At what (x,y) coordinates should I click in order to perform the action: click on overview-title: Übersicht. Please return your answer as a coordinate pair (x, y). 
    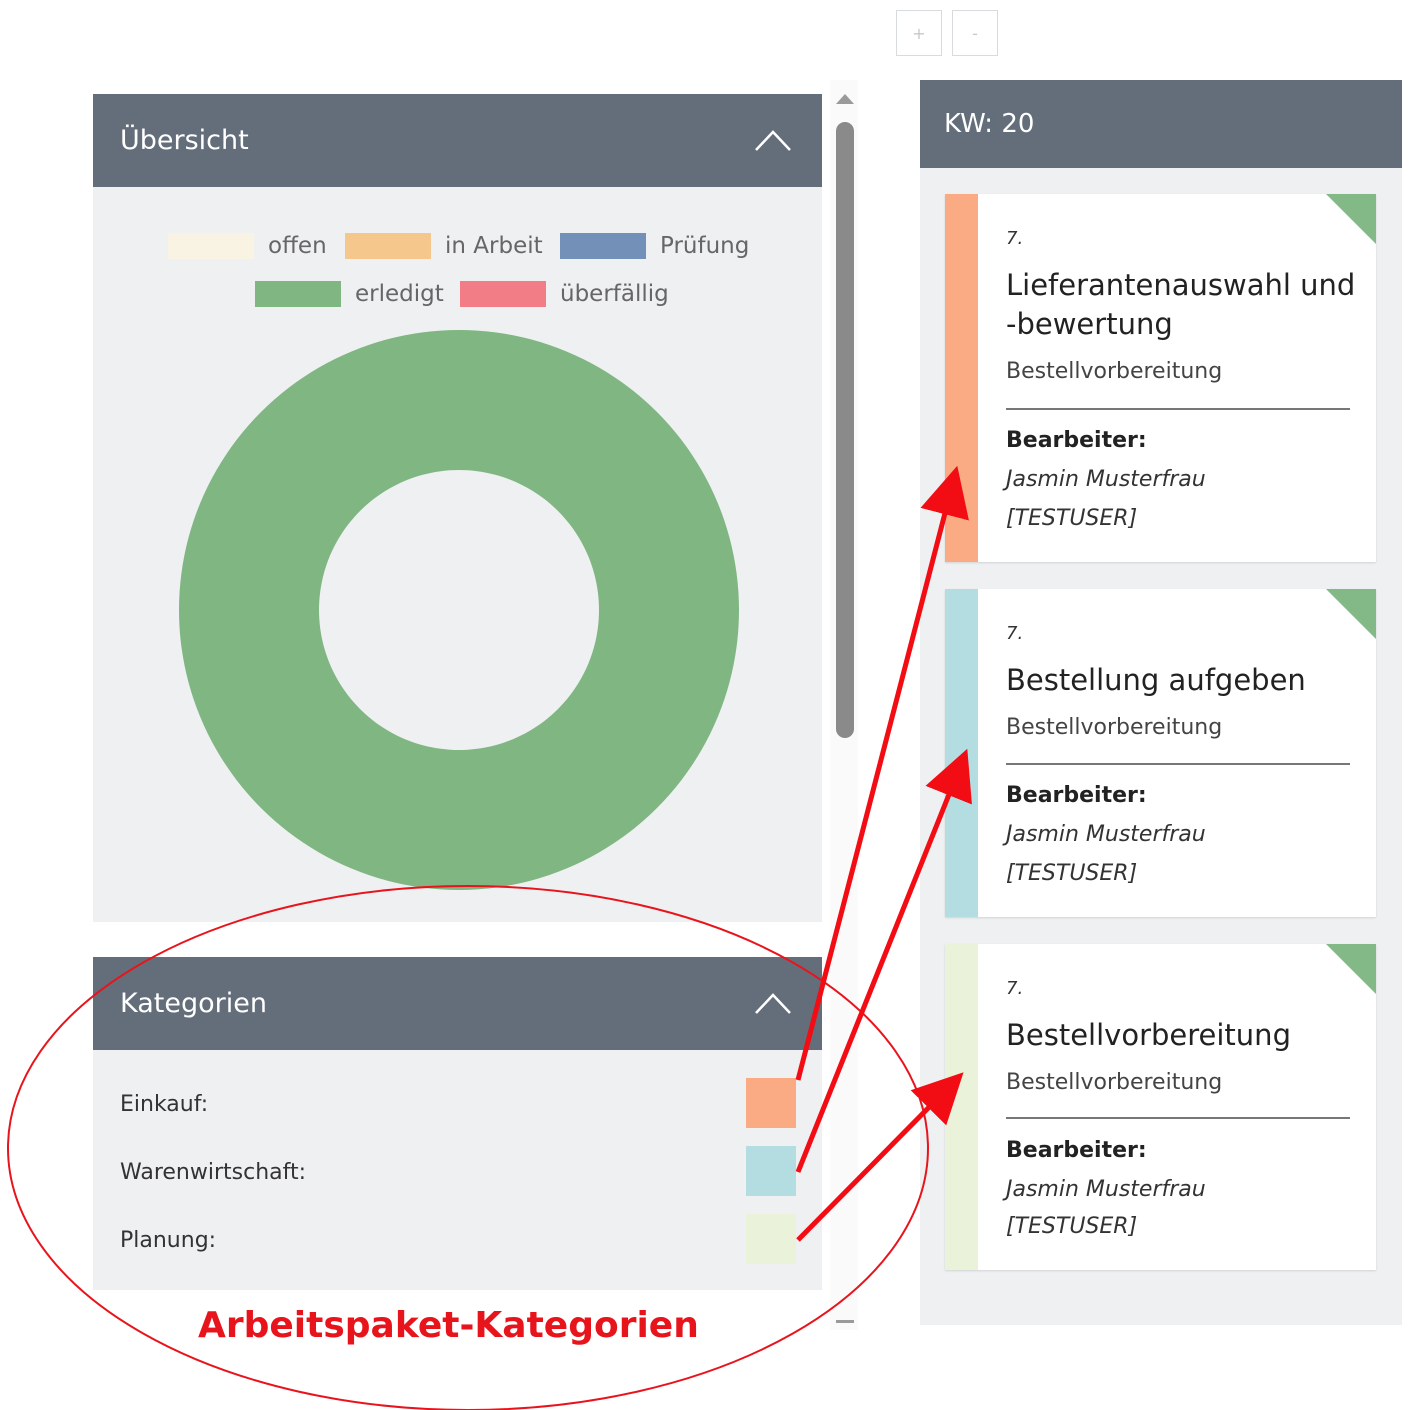
    Looking at the image, I should click on (184, 140).